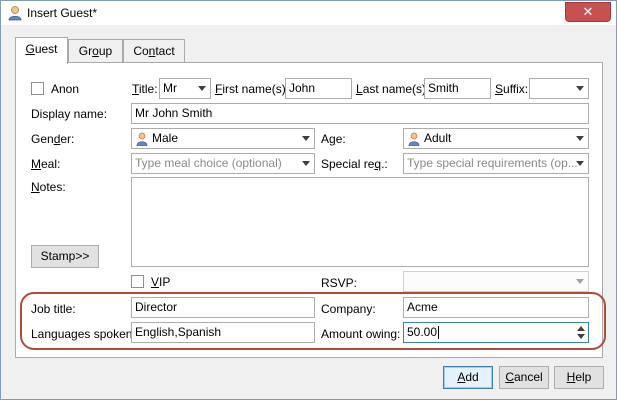 The height and width of the screenshot is (400, 617). Describe the element at coordinates (252, 89) in the screenshot. I see `first-name-label: First name(s):` at that location.